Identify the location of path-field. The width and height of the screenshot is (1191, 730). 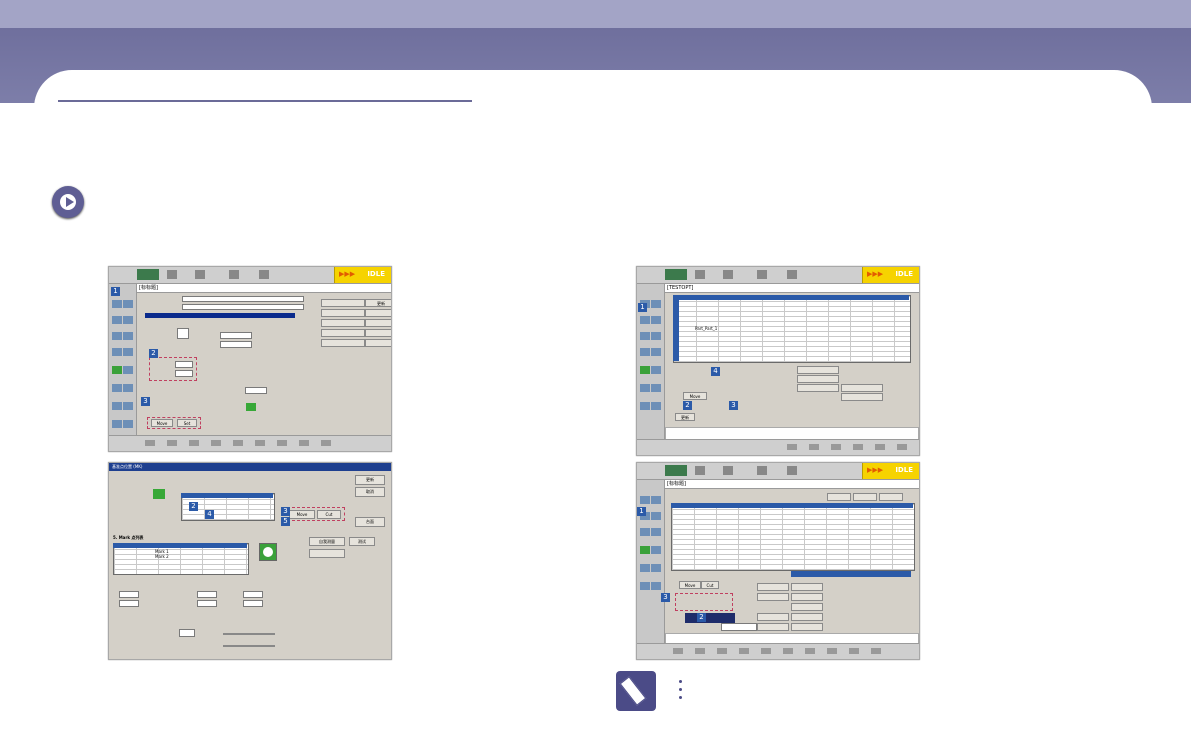
(243, 307).